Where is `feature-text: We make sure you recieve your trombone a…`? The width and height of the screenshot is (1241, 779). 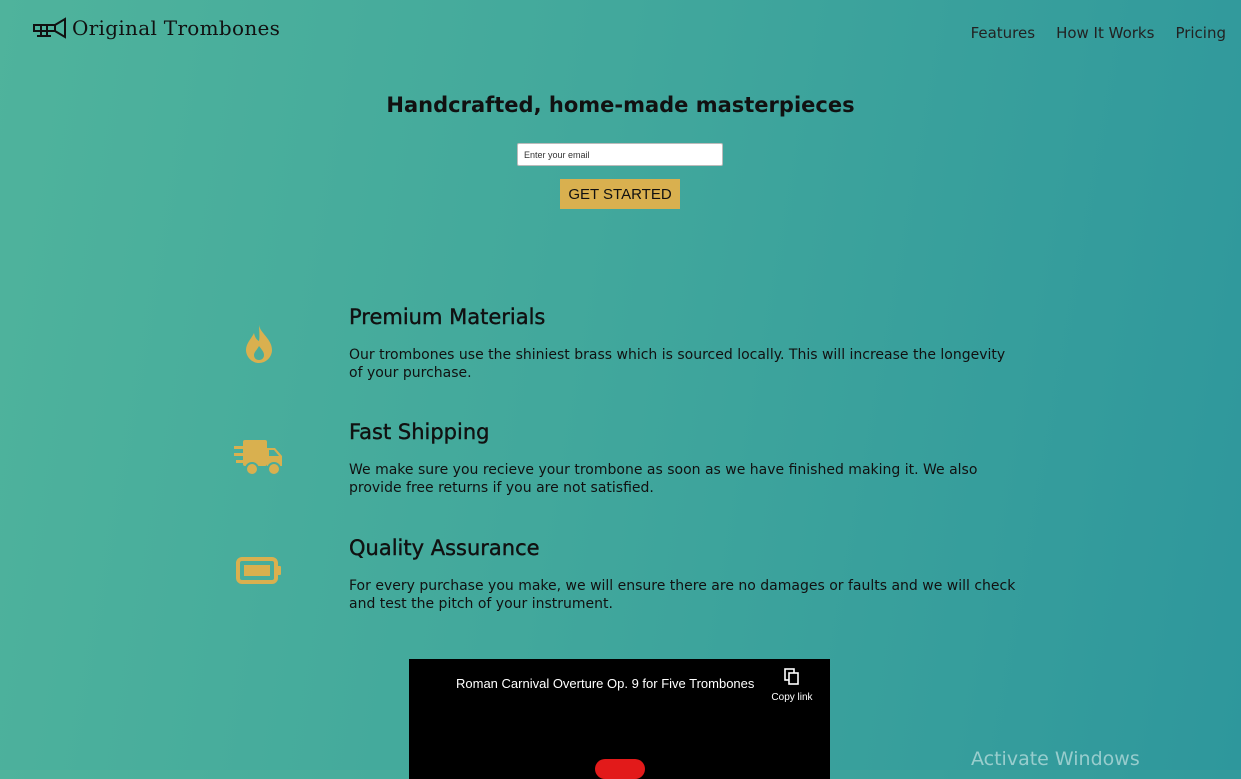
feature-text: We make sure you recieve your trombone a… is located at coordinates (663, 479).